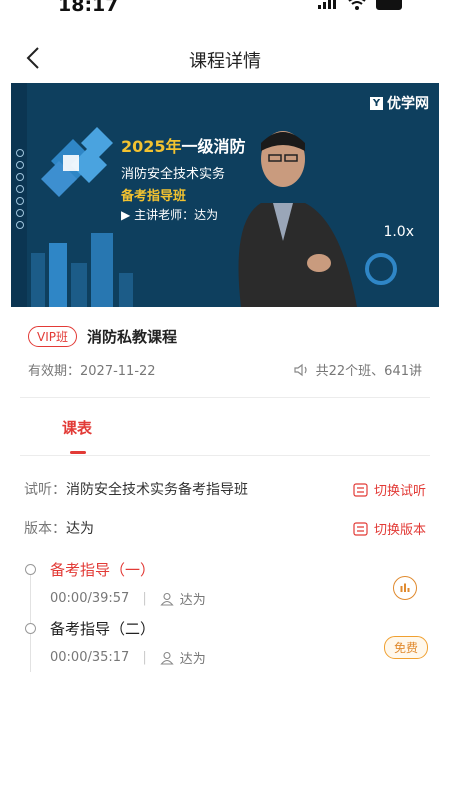 Image resolution: width=450 pixels, height=800 pixels. I want to click on battery-icon, so click(389, 5).